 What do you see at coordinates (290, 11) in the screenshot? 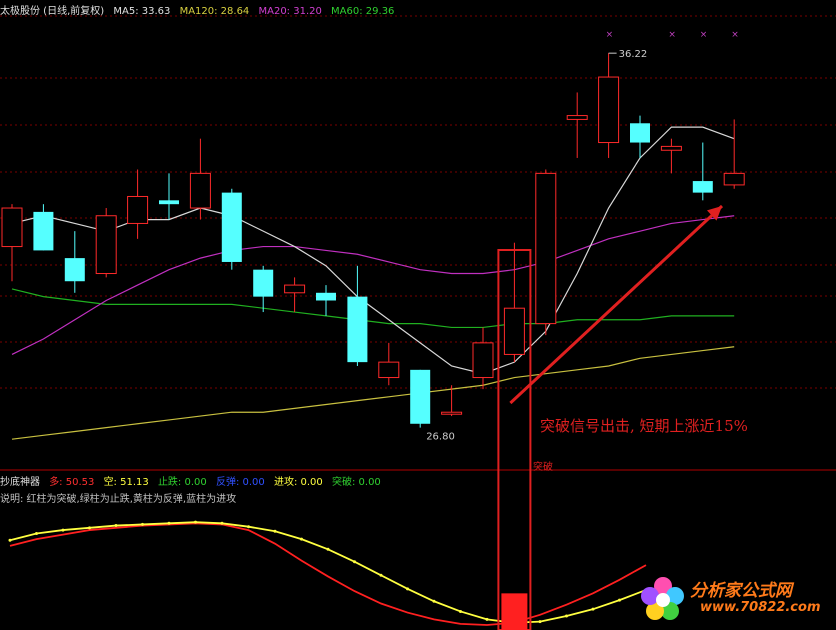
I see `ma20-label: MA20: 31.20` at bounding box center [290, 11].